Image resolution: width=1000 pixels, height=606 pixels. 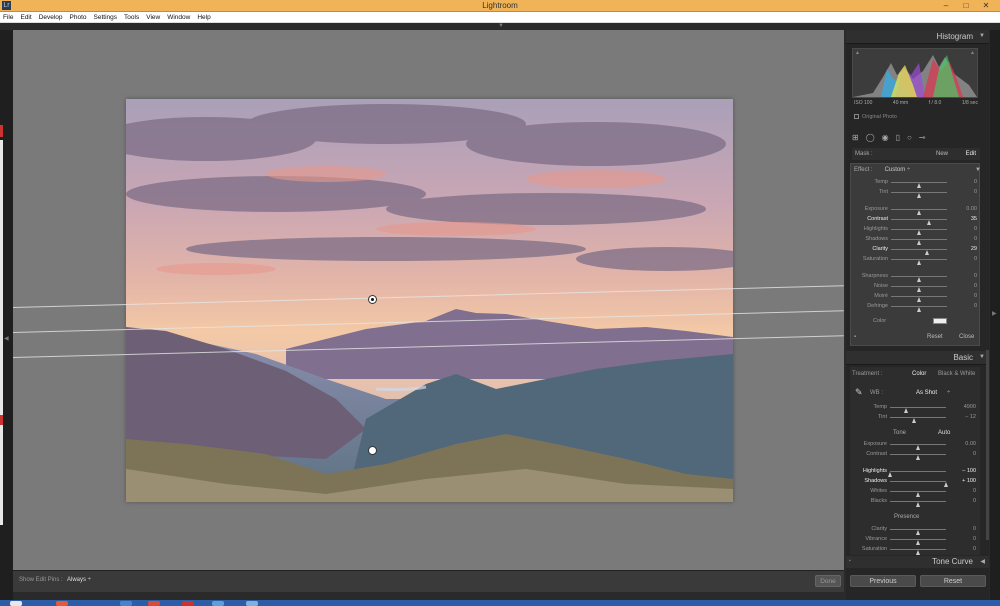 What do you see at coordinates (78, 17) in the screenshot?
I see `menu-photo: Photo` at bounding box center [78, 17].